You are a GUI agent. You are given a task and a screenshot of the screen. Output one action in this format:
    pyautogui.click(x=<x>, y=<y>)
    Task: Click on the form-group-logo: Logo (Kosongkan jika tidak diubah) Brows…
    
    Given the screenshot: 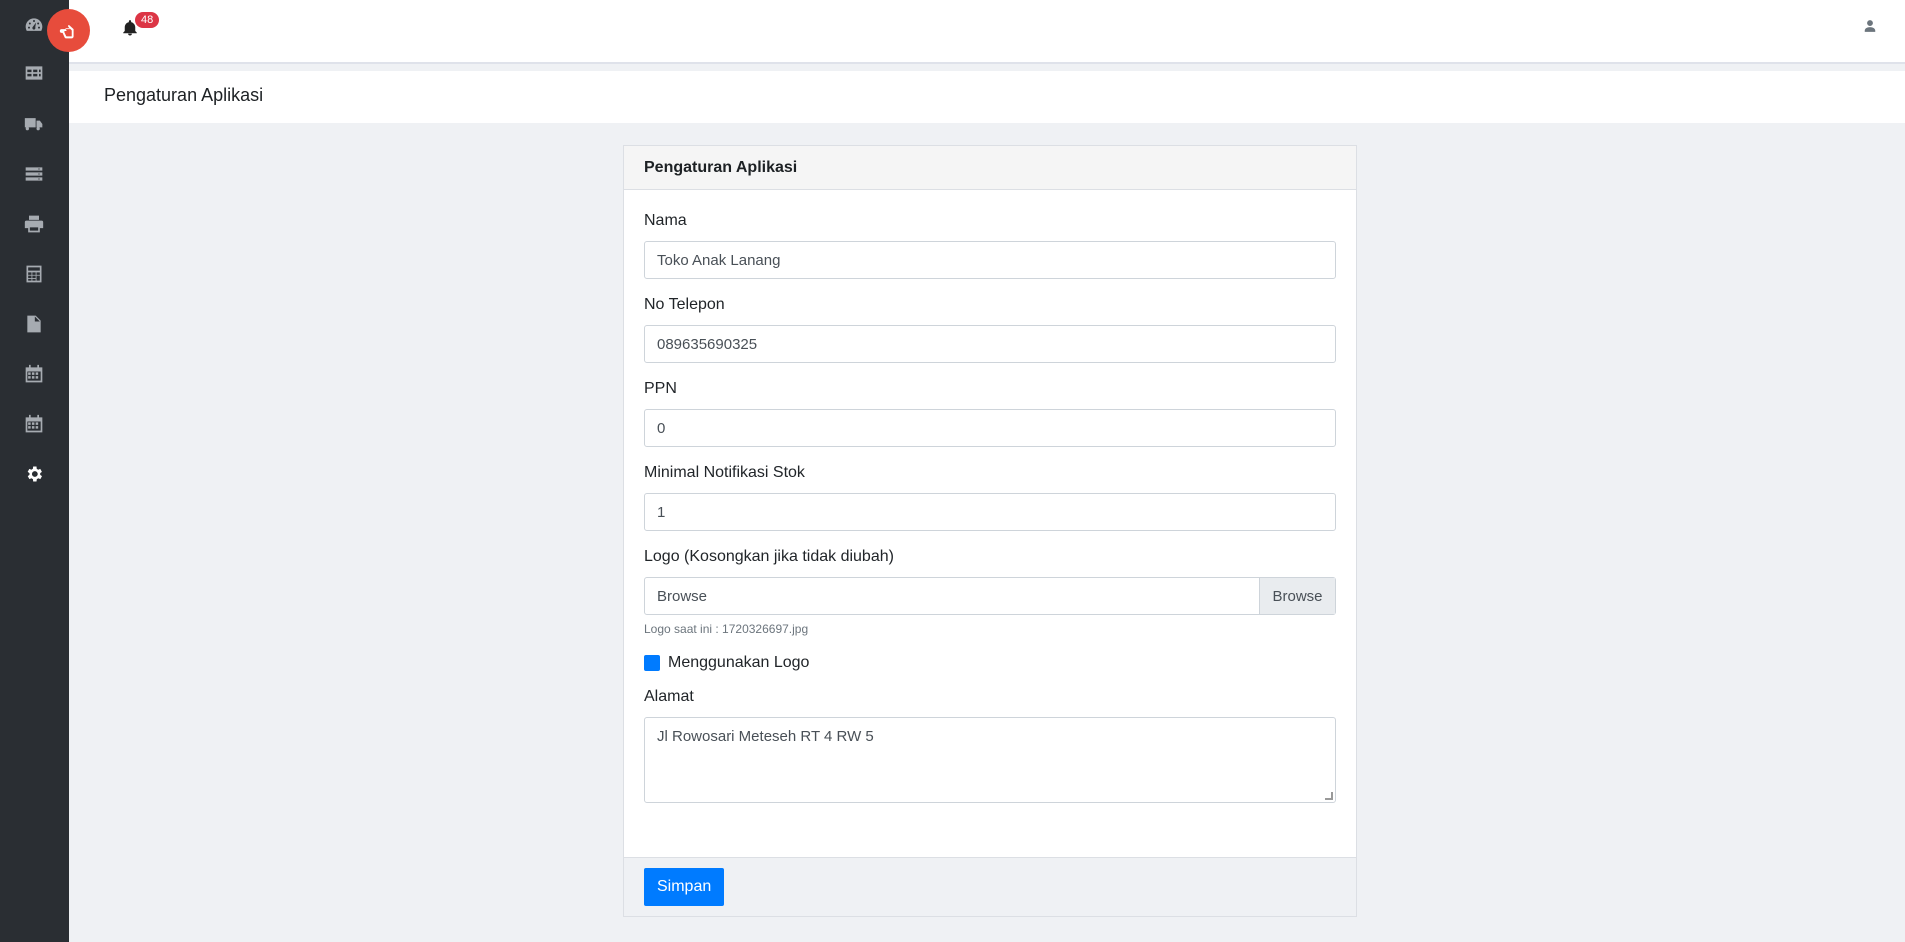 What is the action you would take?
    pyautogui.click(x=990, y=592)
    